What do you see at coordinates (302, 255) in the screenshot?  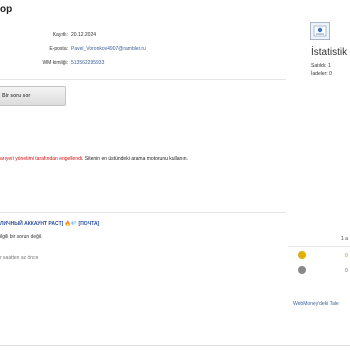 I see `positive-feedback-icon` at bounding box center [302, 255].